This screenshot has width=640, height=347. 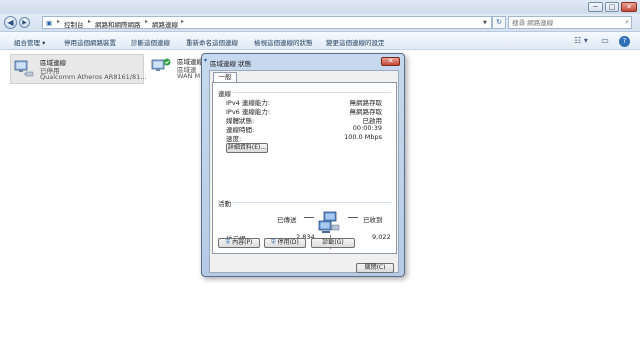 I want to click on search-box: ⌕, so click(x=570, y=22).